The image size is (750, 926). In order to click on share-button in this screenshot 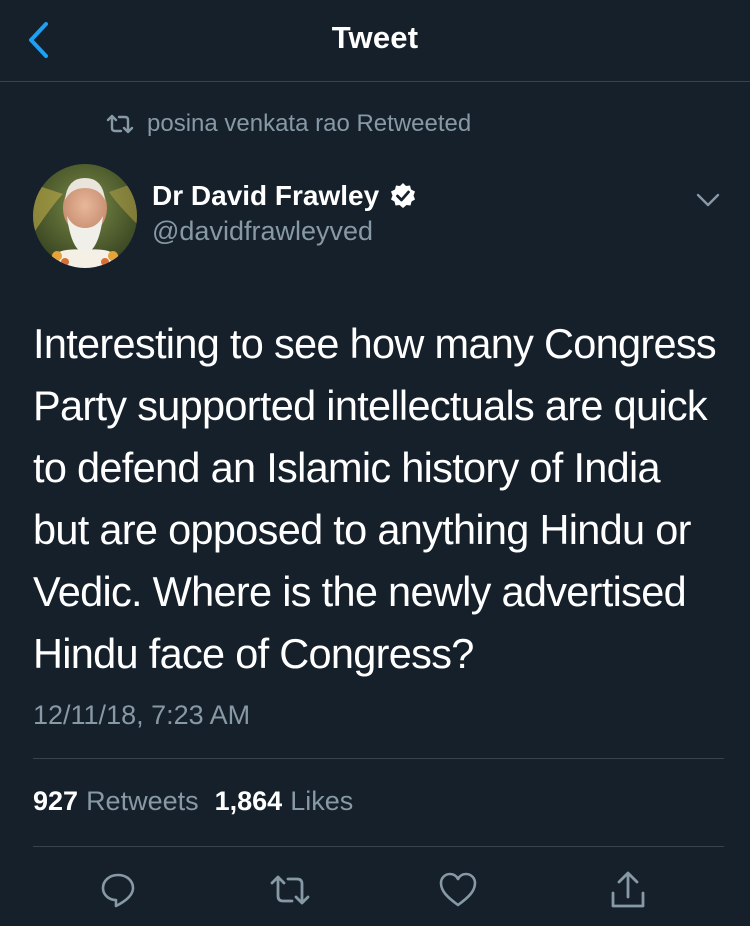, I will do `click(628, 890)`.